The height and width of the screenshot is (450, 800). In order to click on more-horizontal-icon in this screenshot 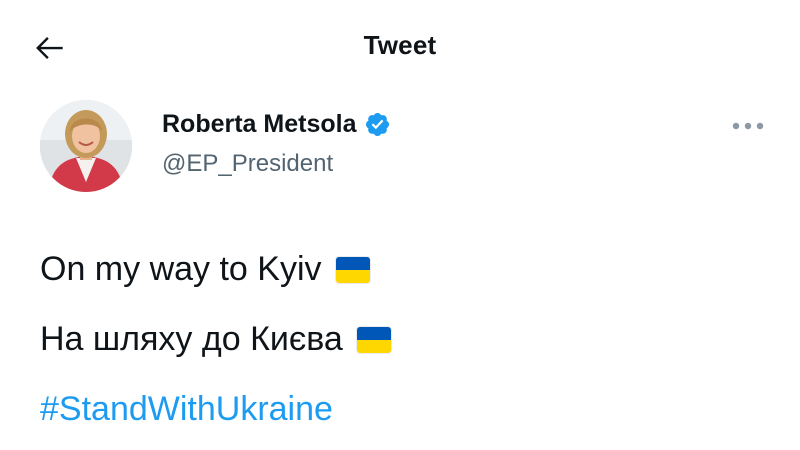, I will do `click(748, 126)`.